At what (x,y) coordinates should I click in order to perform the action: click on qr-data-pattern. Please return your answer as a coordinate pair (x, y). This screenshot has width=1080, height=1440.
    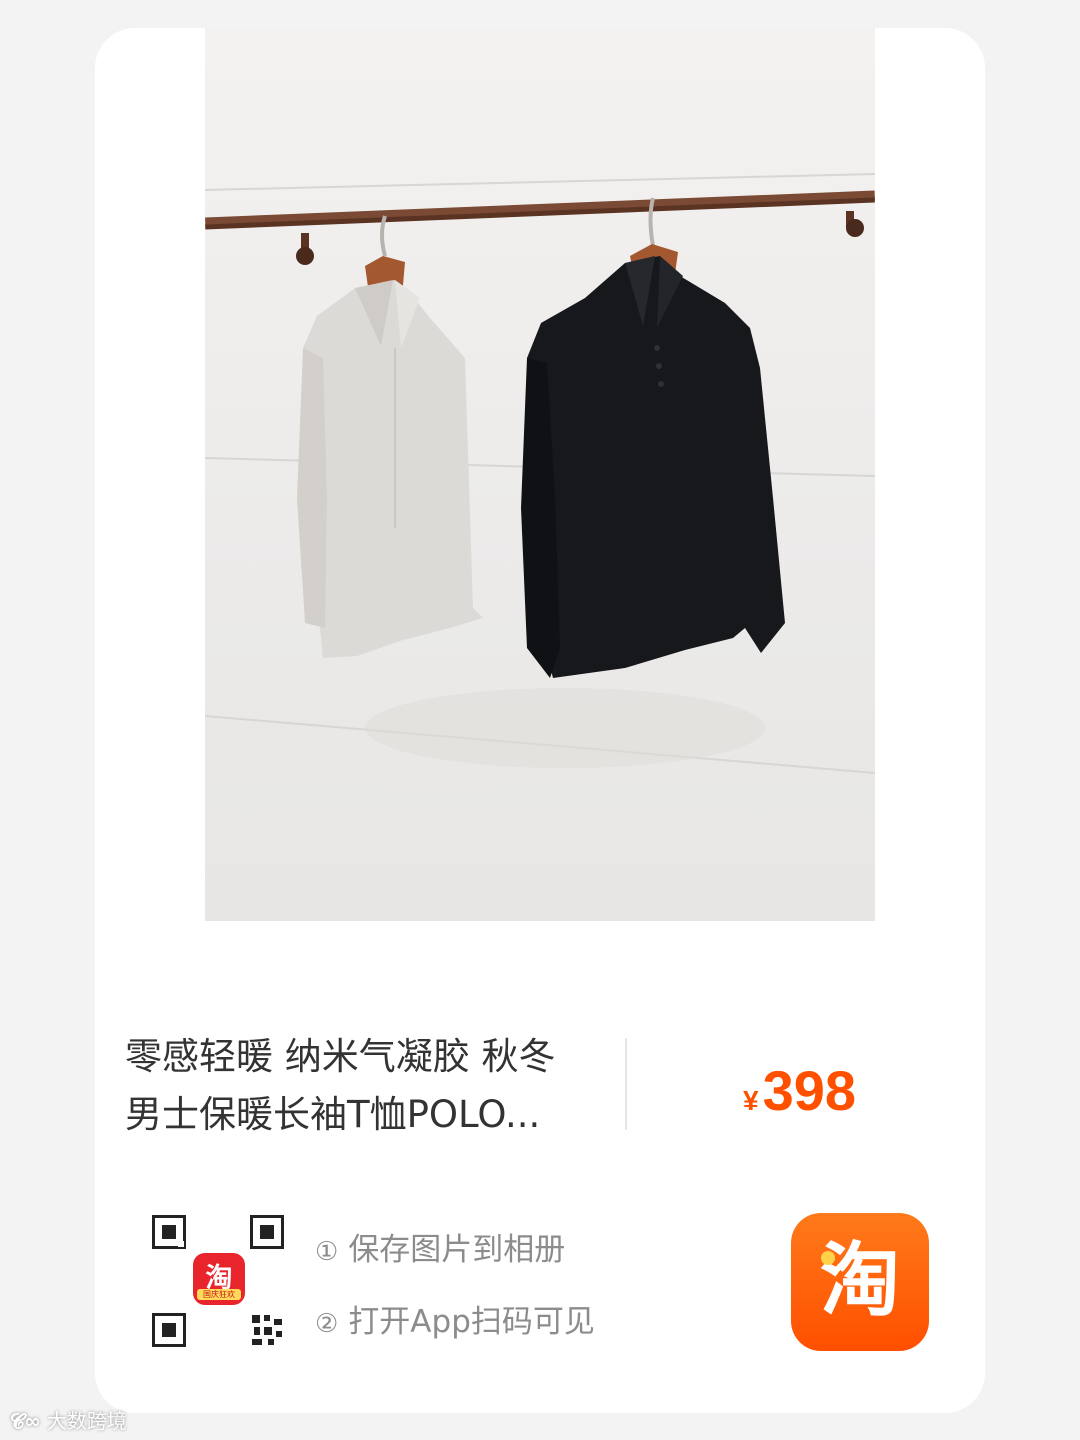
    Looking at the image, I should click on (267, 1330).